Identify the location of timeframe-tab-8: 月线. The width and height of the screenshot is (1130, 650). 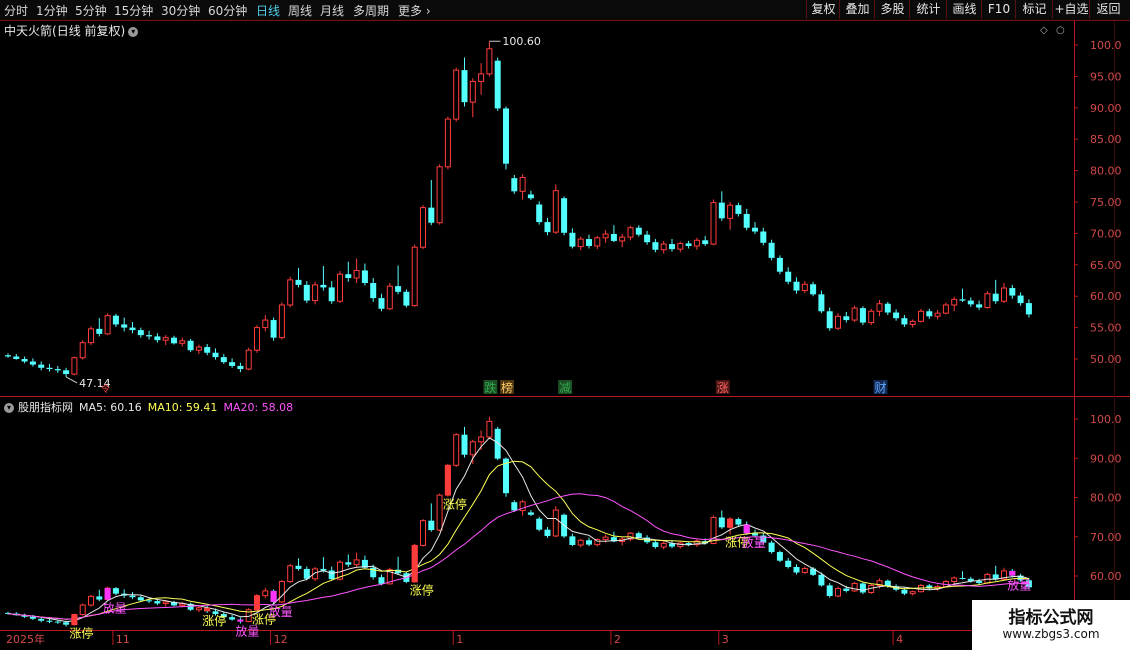
(332, 10).